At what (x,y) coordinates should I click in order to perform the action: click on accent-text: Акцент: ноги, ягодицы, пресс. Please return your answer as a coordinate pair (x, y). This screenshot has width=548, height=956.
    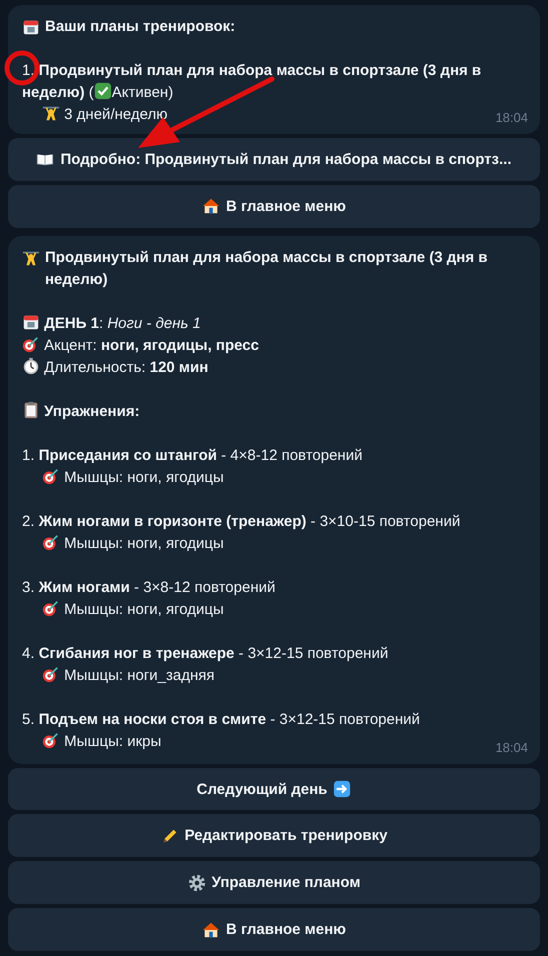
    Looking at the image, I should click on (151, 345).